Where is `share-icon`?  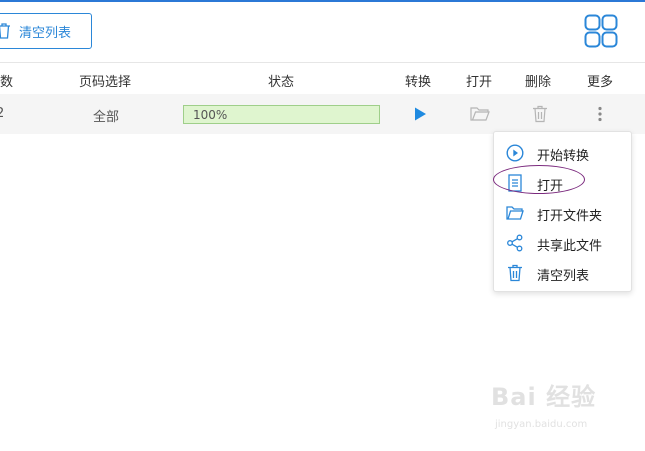 share-icon is located at coordinates (515, 243).